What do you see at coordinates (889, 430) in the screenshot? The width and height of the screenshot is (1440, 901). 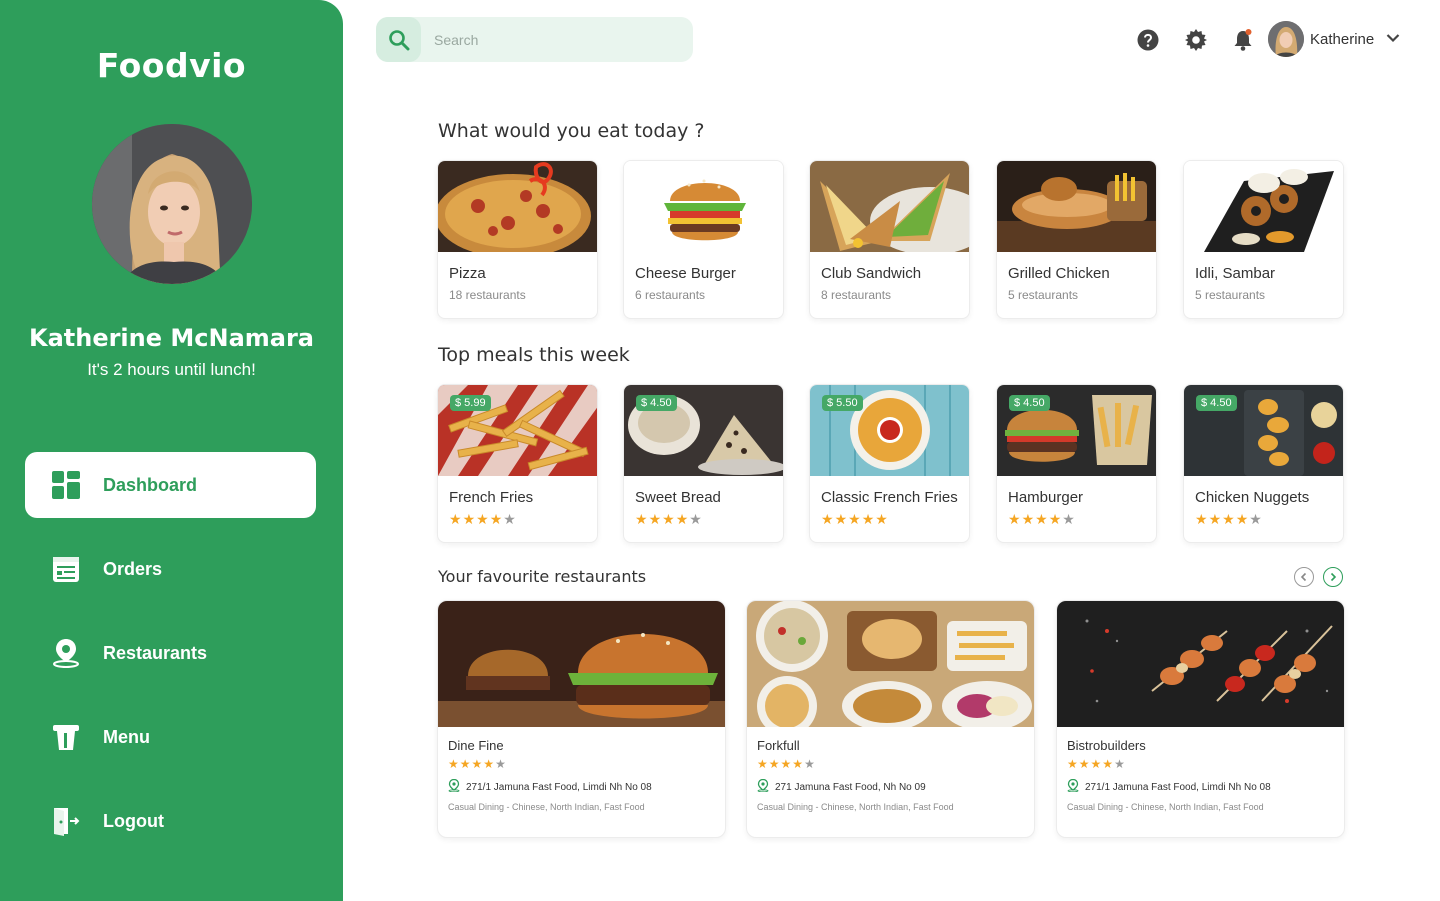 I see `classic-fries-image: $ 5.50` at bounding box center [889, 430].